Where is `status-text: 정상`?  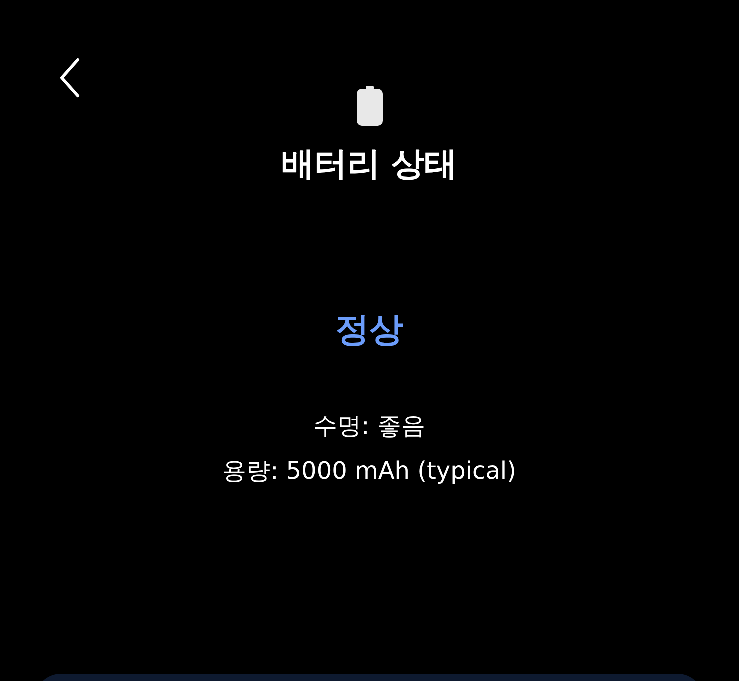 status-text: 정상 is located at coordinates (370, 330).